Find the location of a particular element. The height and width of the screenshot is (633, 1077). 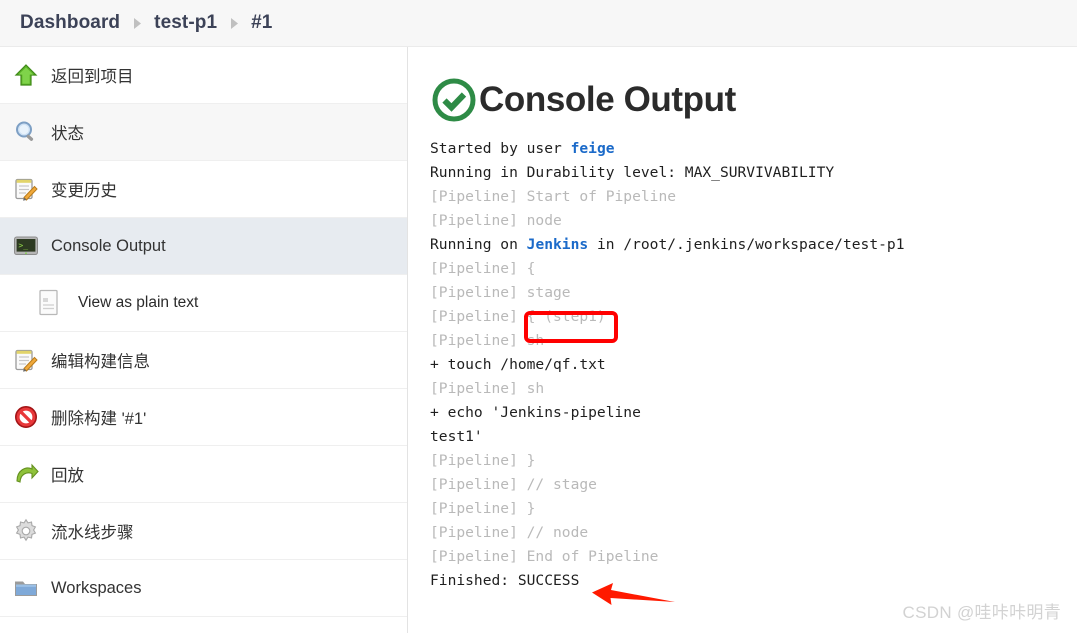

sidebar-item-label: 返回到项目 is located at coordinates (92, 77).